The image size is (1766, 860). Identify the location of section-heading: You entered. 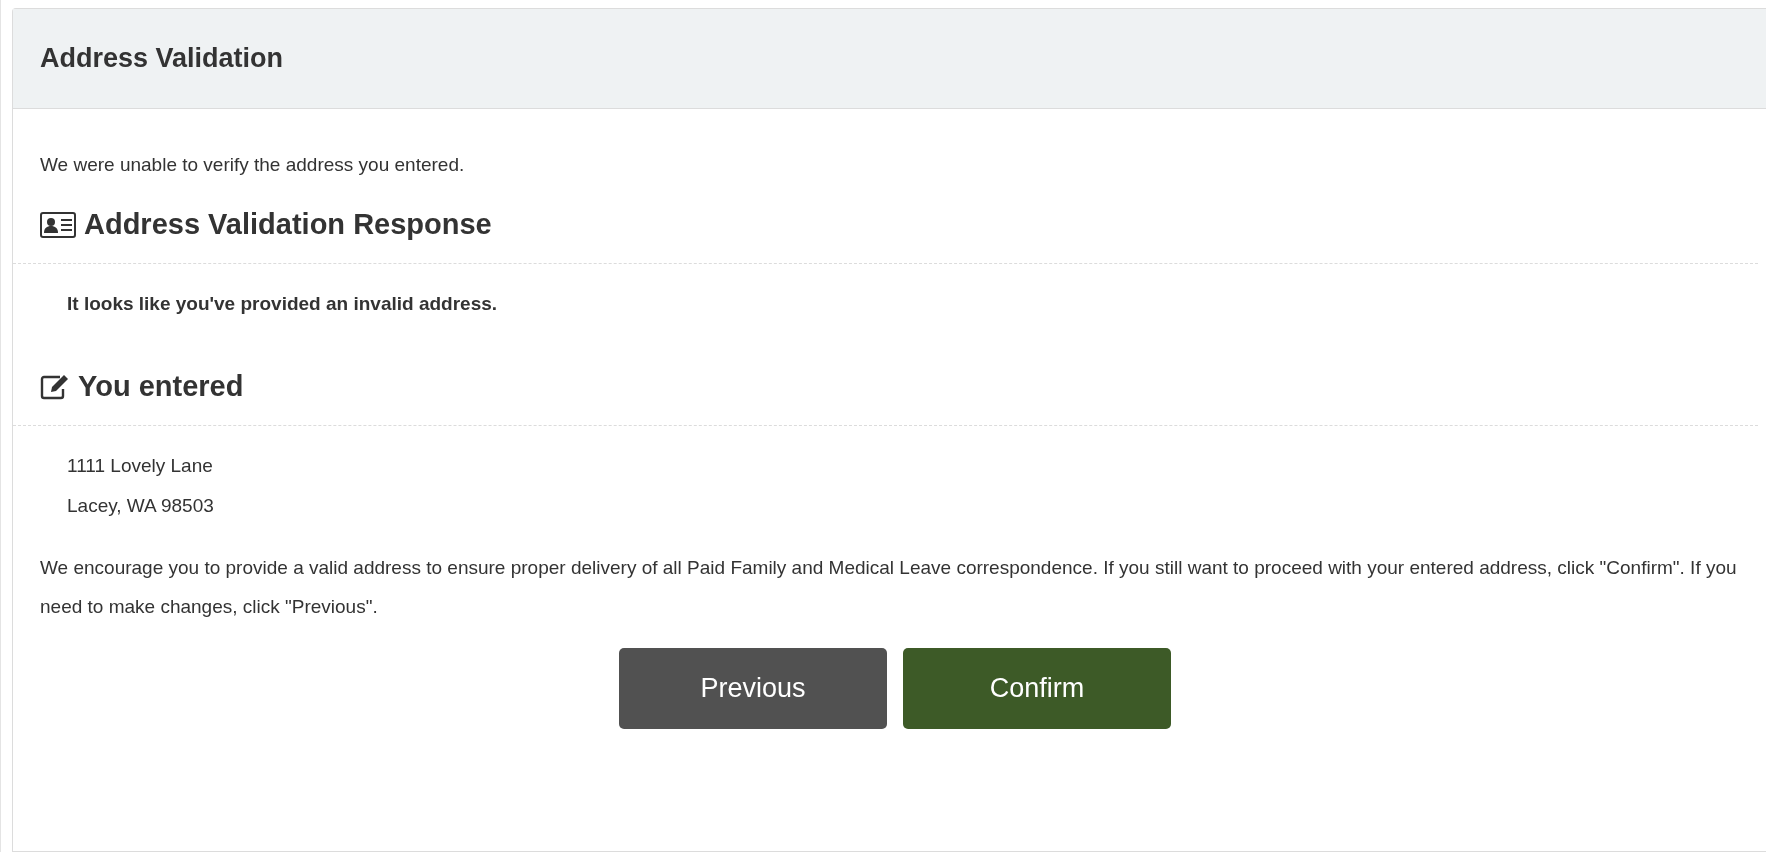
(161, 386).